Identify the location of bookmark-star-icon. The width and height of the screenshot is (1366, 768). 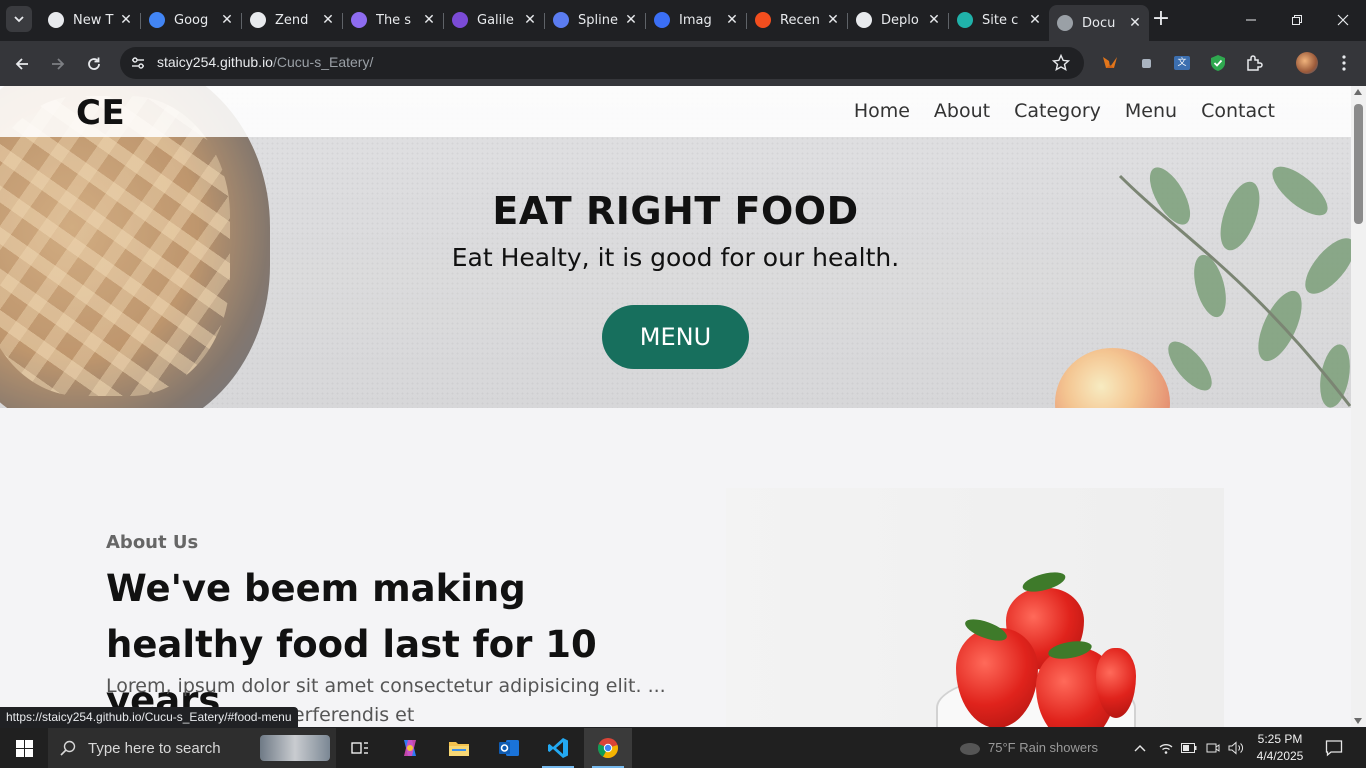
(1061, 63).